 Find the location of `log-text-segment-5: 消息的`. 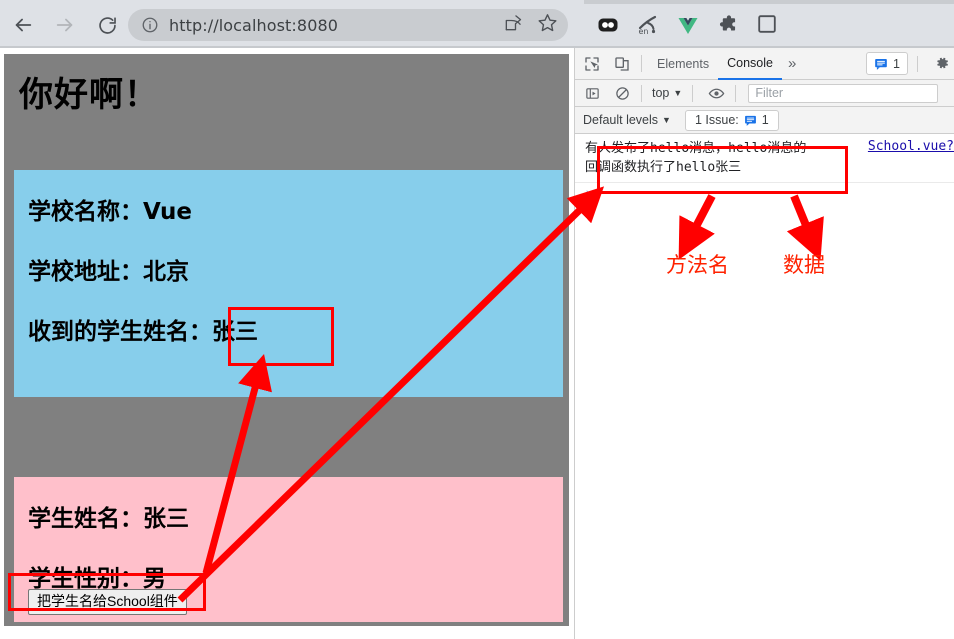

log-text-segment-5: 消息的 is located at coordinates (787, 148).